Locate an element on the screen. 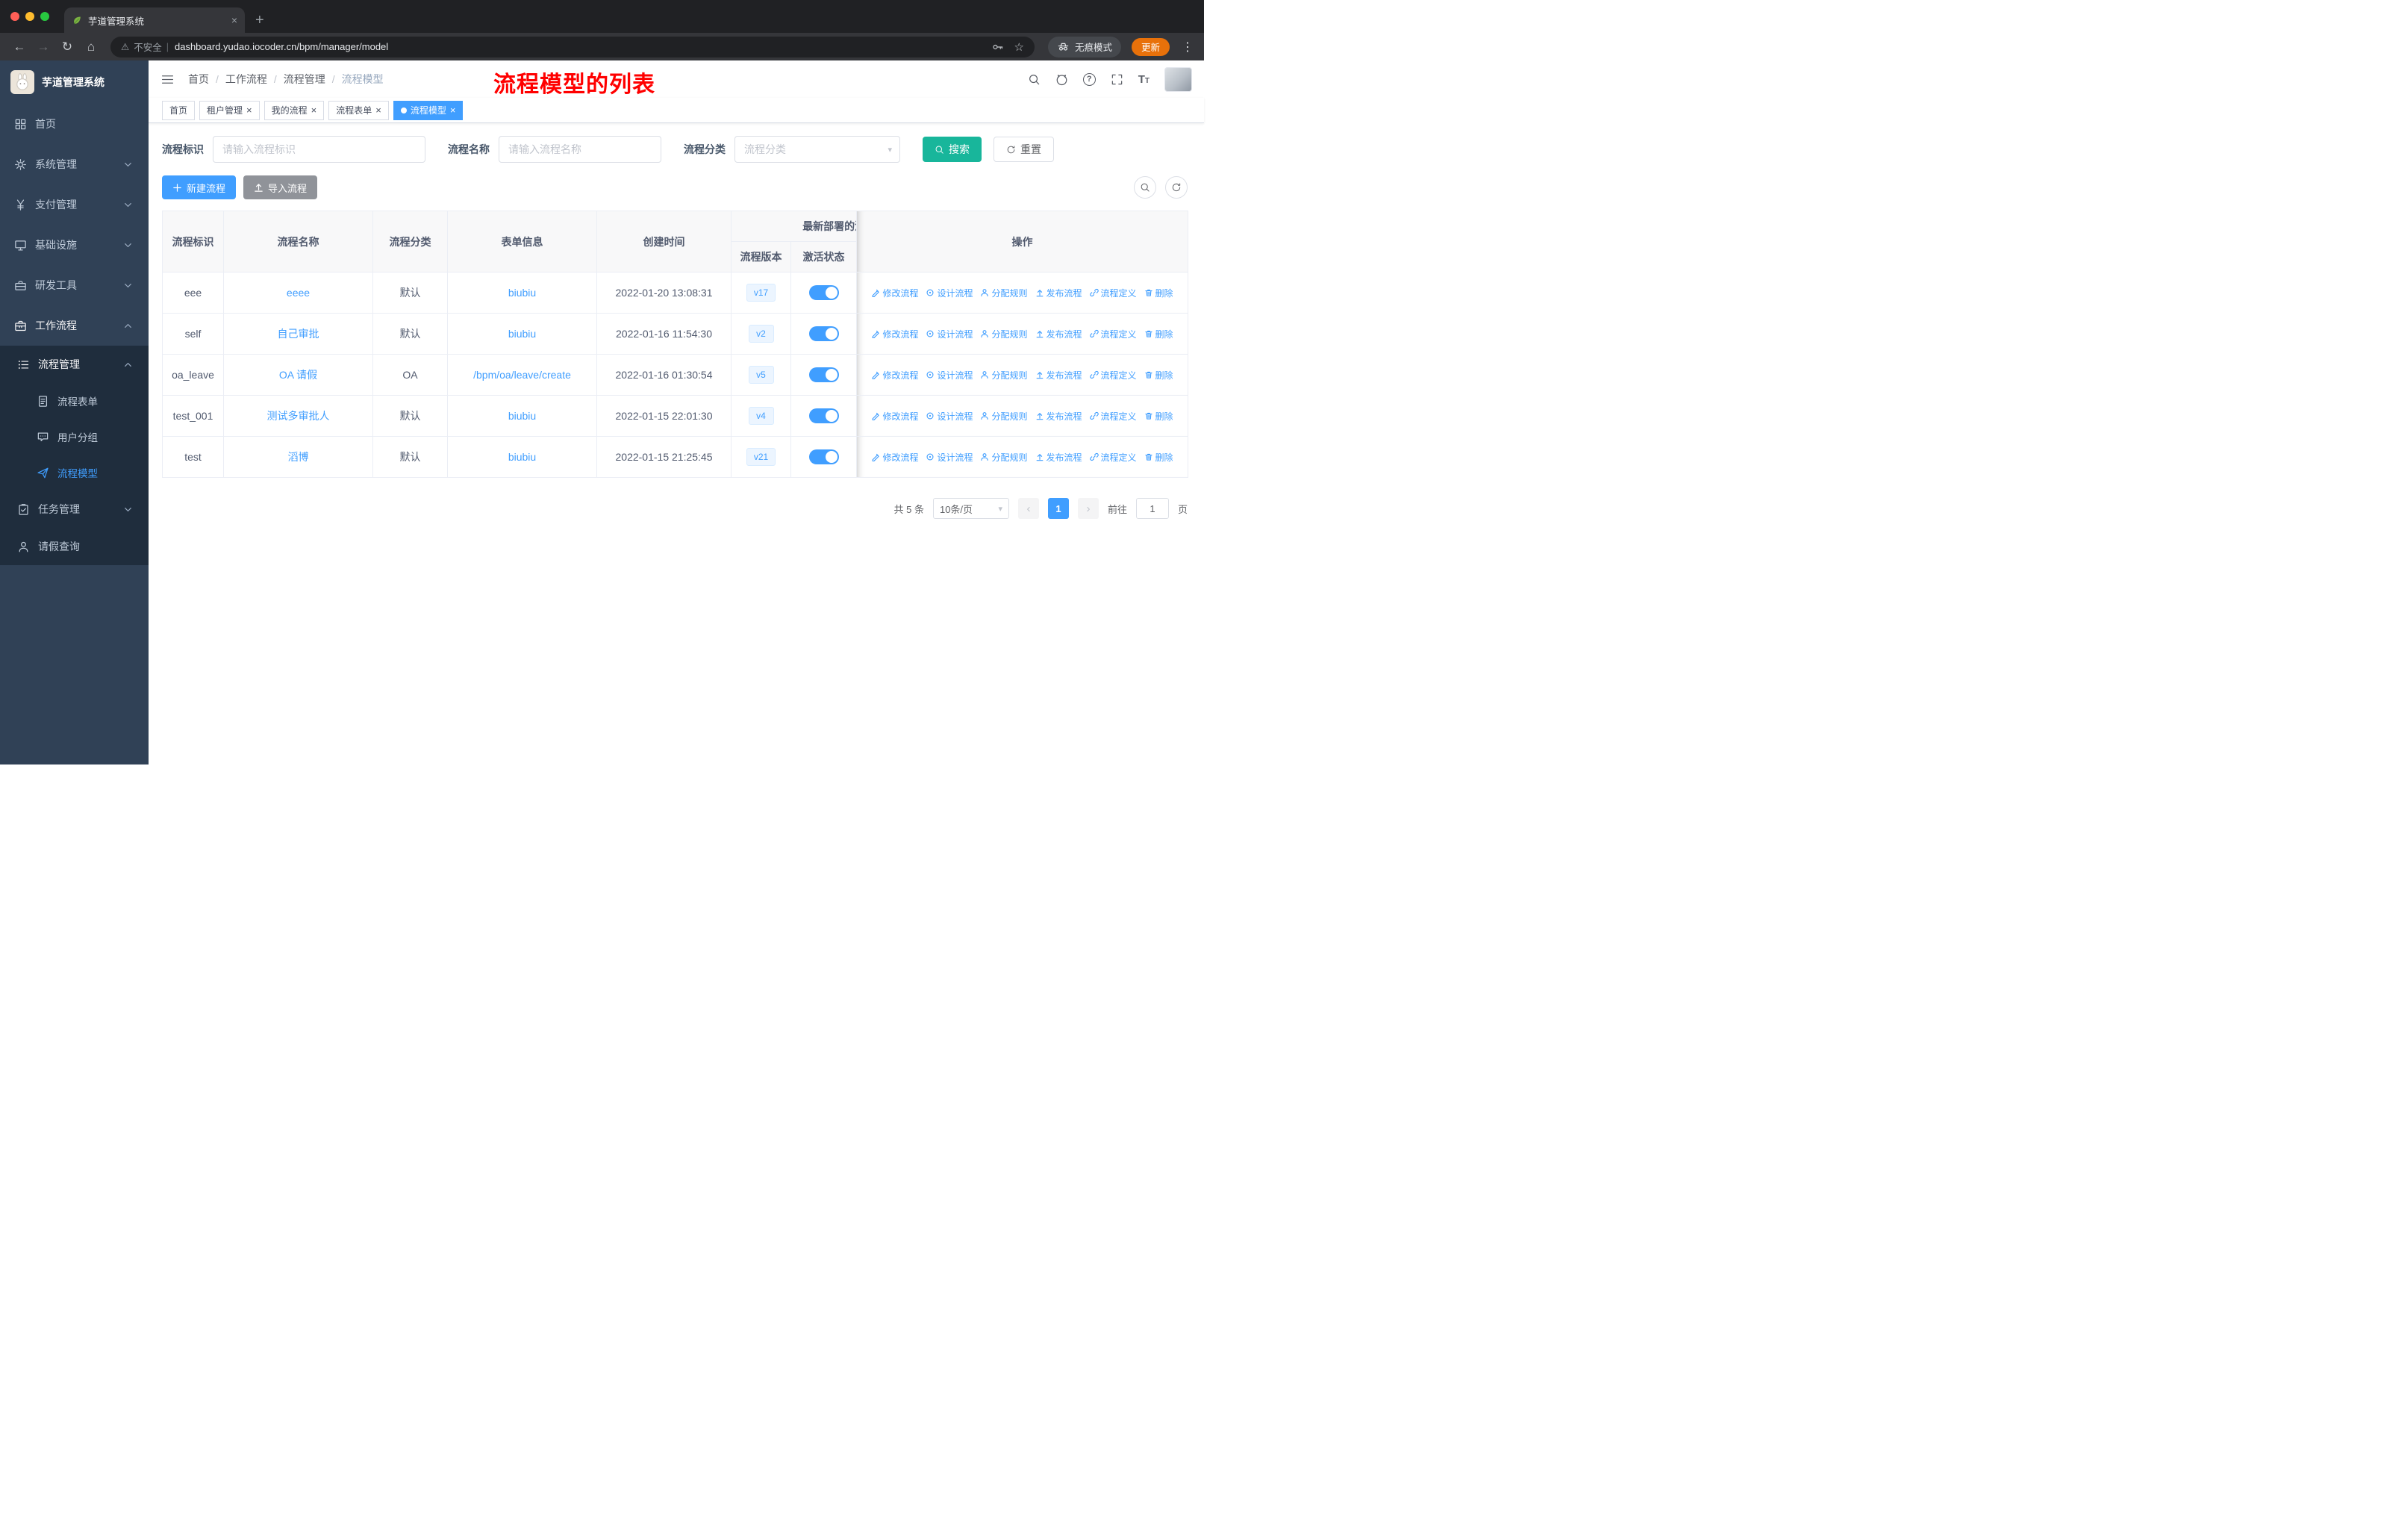  text-size-icon: TT is located at coordinates (1144, 80).